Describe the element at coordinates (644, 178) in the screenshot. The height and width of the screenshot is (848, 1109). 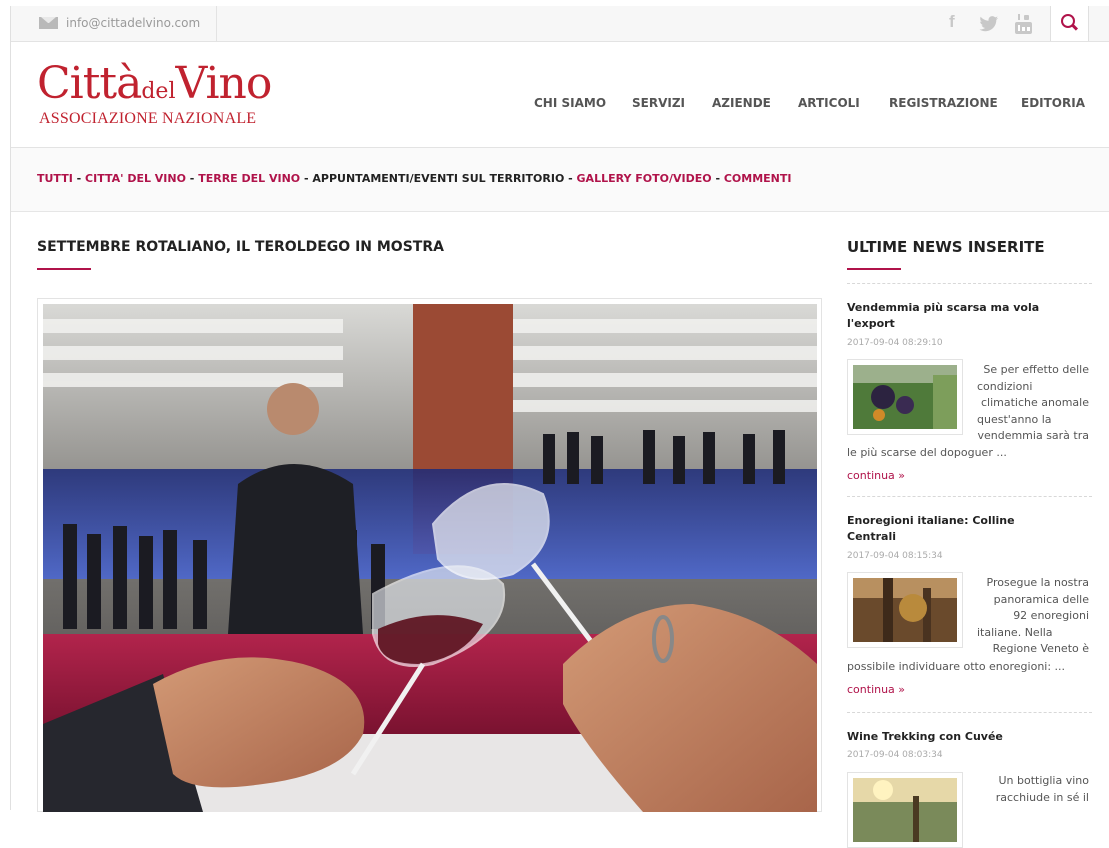
I see `filter-gallery: GALLERY FOTO/VIDEO` at that location.